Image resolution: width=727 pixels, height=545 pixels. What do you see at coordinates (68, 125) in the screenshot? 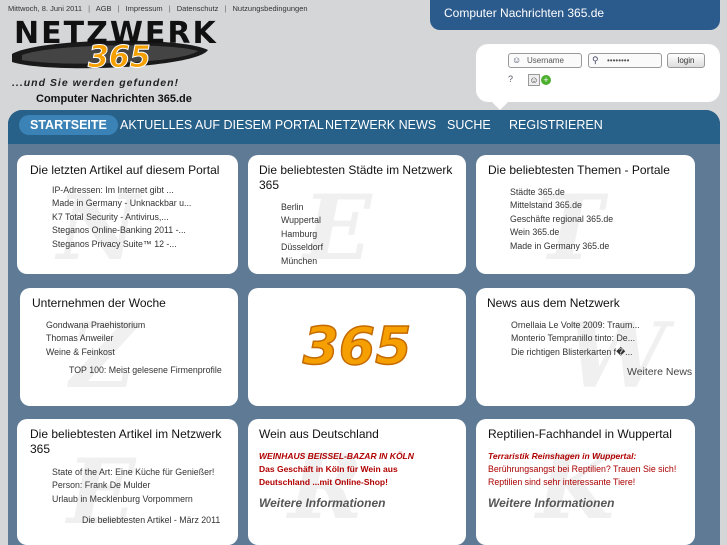
I see `nav-startseite: STARTSEITE` at bounding box center [68, 125].